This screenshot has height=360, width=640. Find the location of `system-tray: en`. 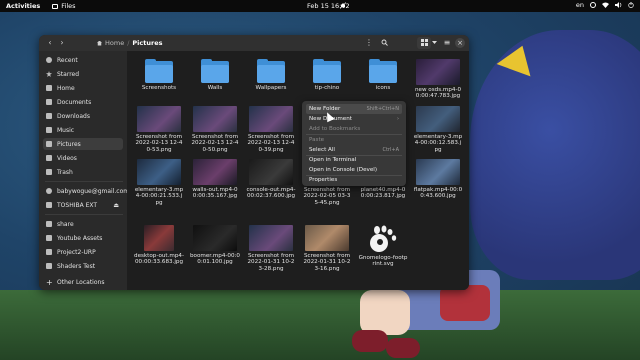

system-tray: en is located at coordinates (605, 5).